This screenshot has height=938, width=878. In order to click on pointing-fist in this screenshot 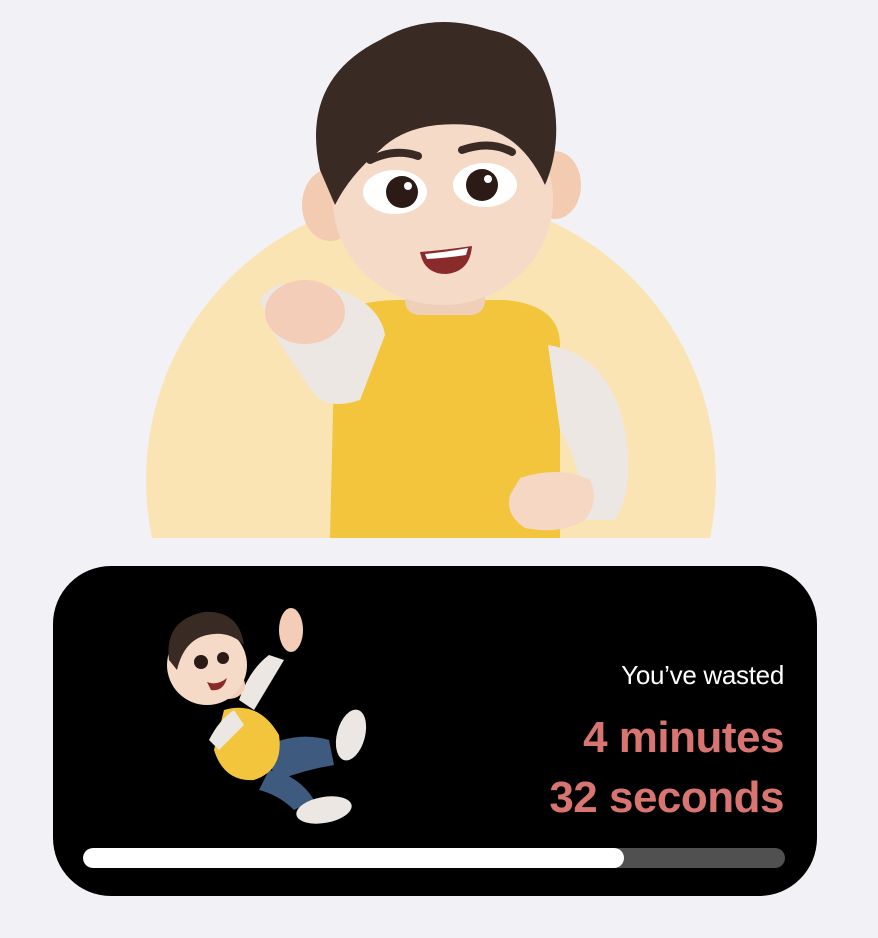, I will do `click(305, 312)`.